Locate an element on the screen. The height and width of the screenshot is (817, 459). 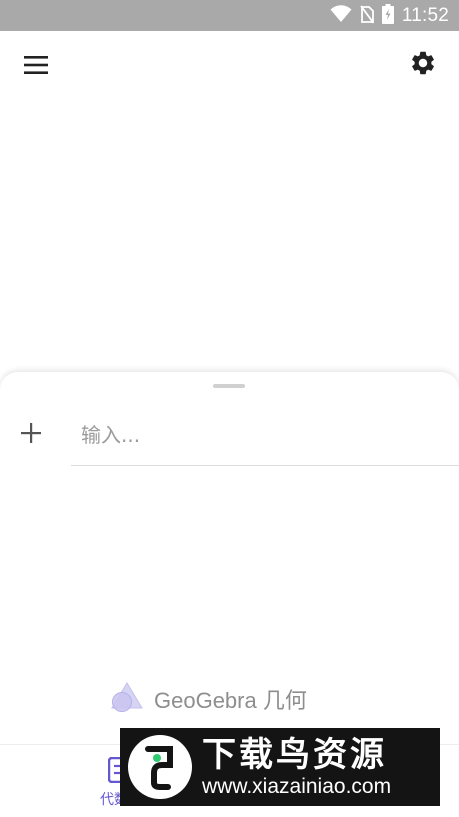
input-row is located at coordinates (265, 435).